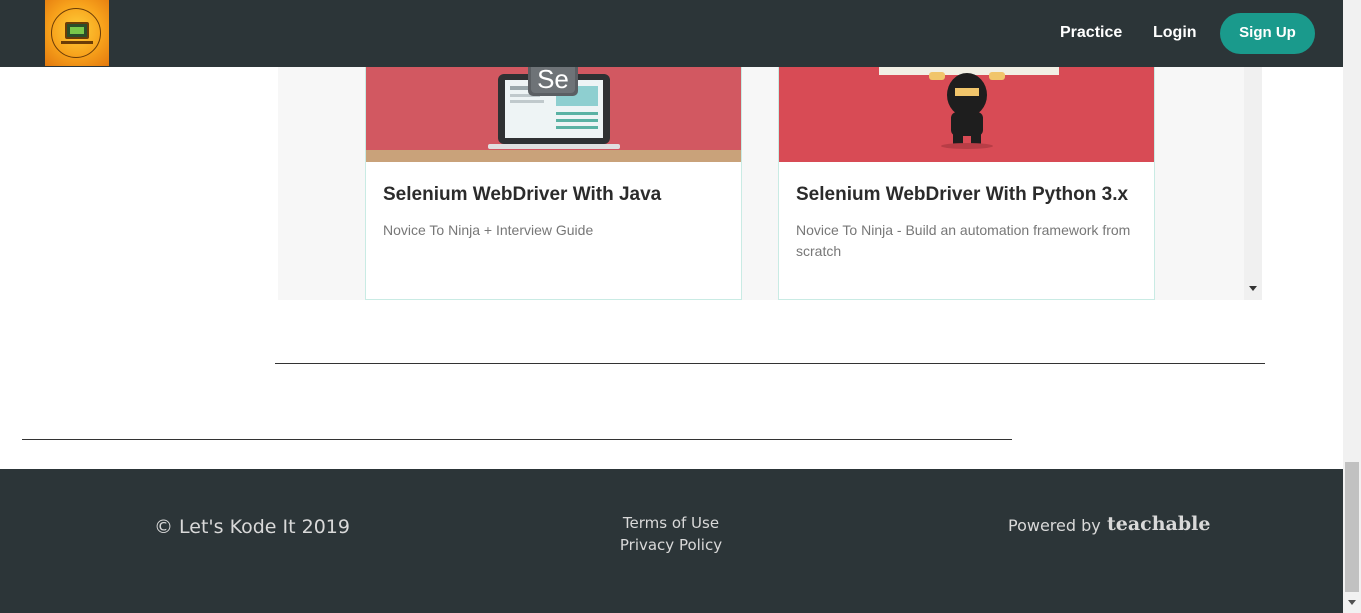 The height and width of the screenshot is (613, 1361). What do you see at coordinates (962, 195) in the screenshot?
I see `course-title-python: Selenium WebDriver With Python 3.x` at bounding box center [962, 195].